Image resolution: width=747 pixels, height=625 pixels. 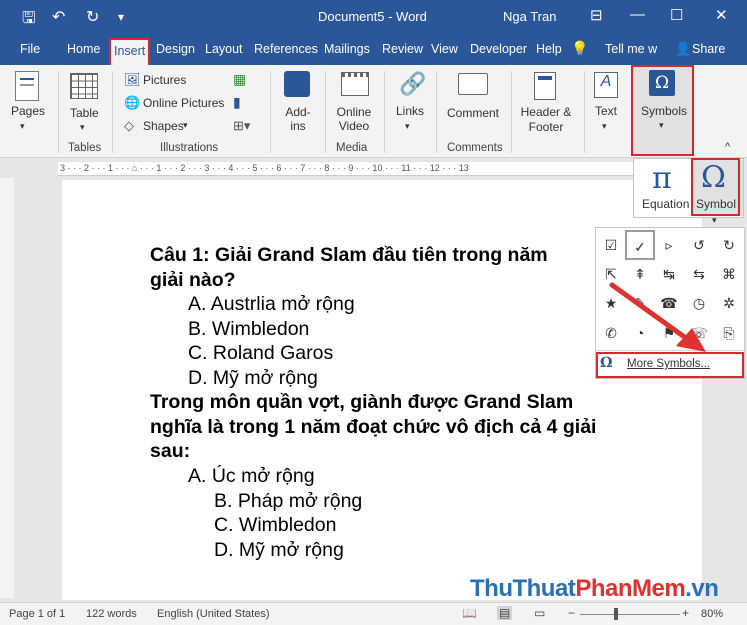 What do you see at coordinates (640, 303) in the screenshot?
I see `symbol-cell: ✎` at bounding box center [640, 303].